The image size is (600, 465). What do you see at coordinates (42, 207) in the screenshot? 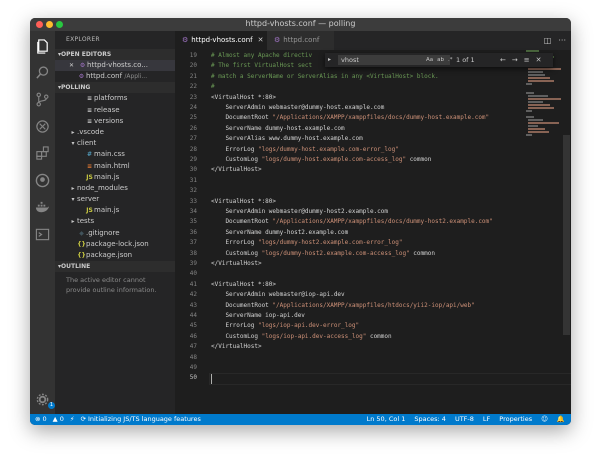
I see `docker-icon` at bounding box center [42, 207].